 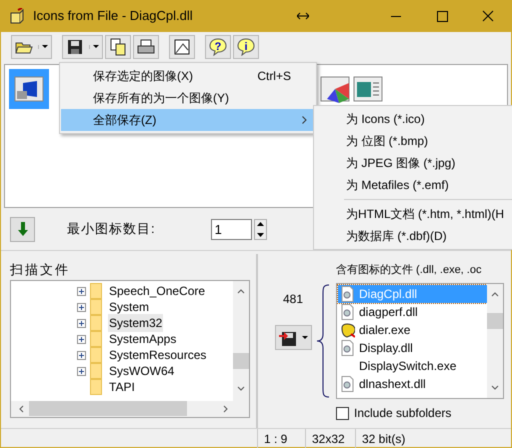 I want to click on menu-item: 为 位图 (*.bmp), so click(x=413, y=141).